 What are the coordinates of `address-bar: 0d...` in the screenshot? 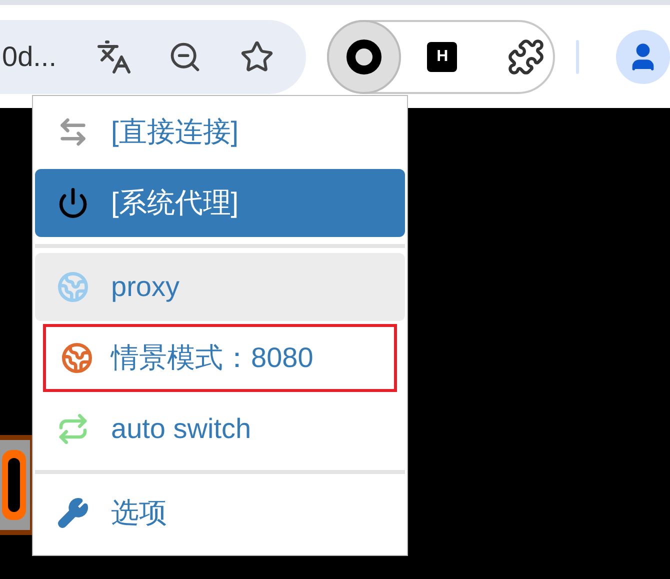 It's located at (153, 57).